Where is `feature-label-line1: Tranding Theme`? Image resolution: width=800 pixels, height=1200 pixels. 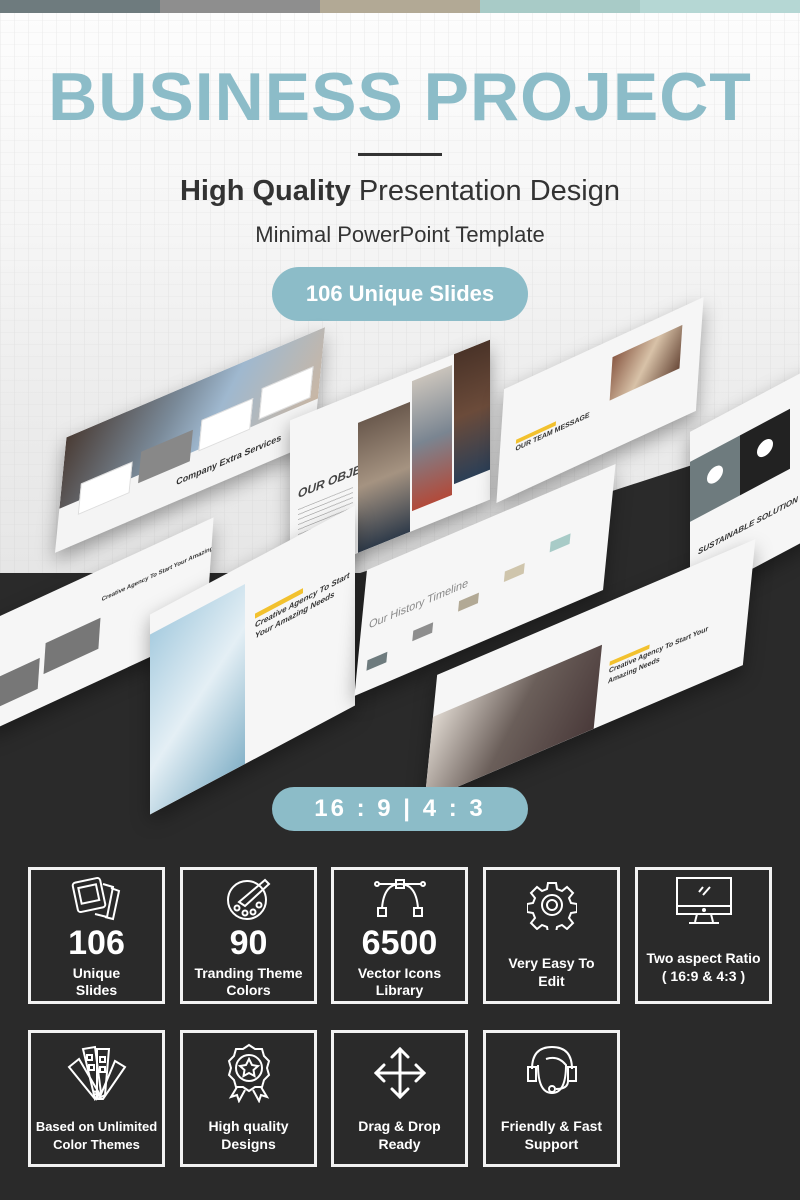 feature-label-line1: Tranding Theme is located at coordinates (248, 973).